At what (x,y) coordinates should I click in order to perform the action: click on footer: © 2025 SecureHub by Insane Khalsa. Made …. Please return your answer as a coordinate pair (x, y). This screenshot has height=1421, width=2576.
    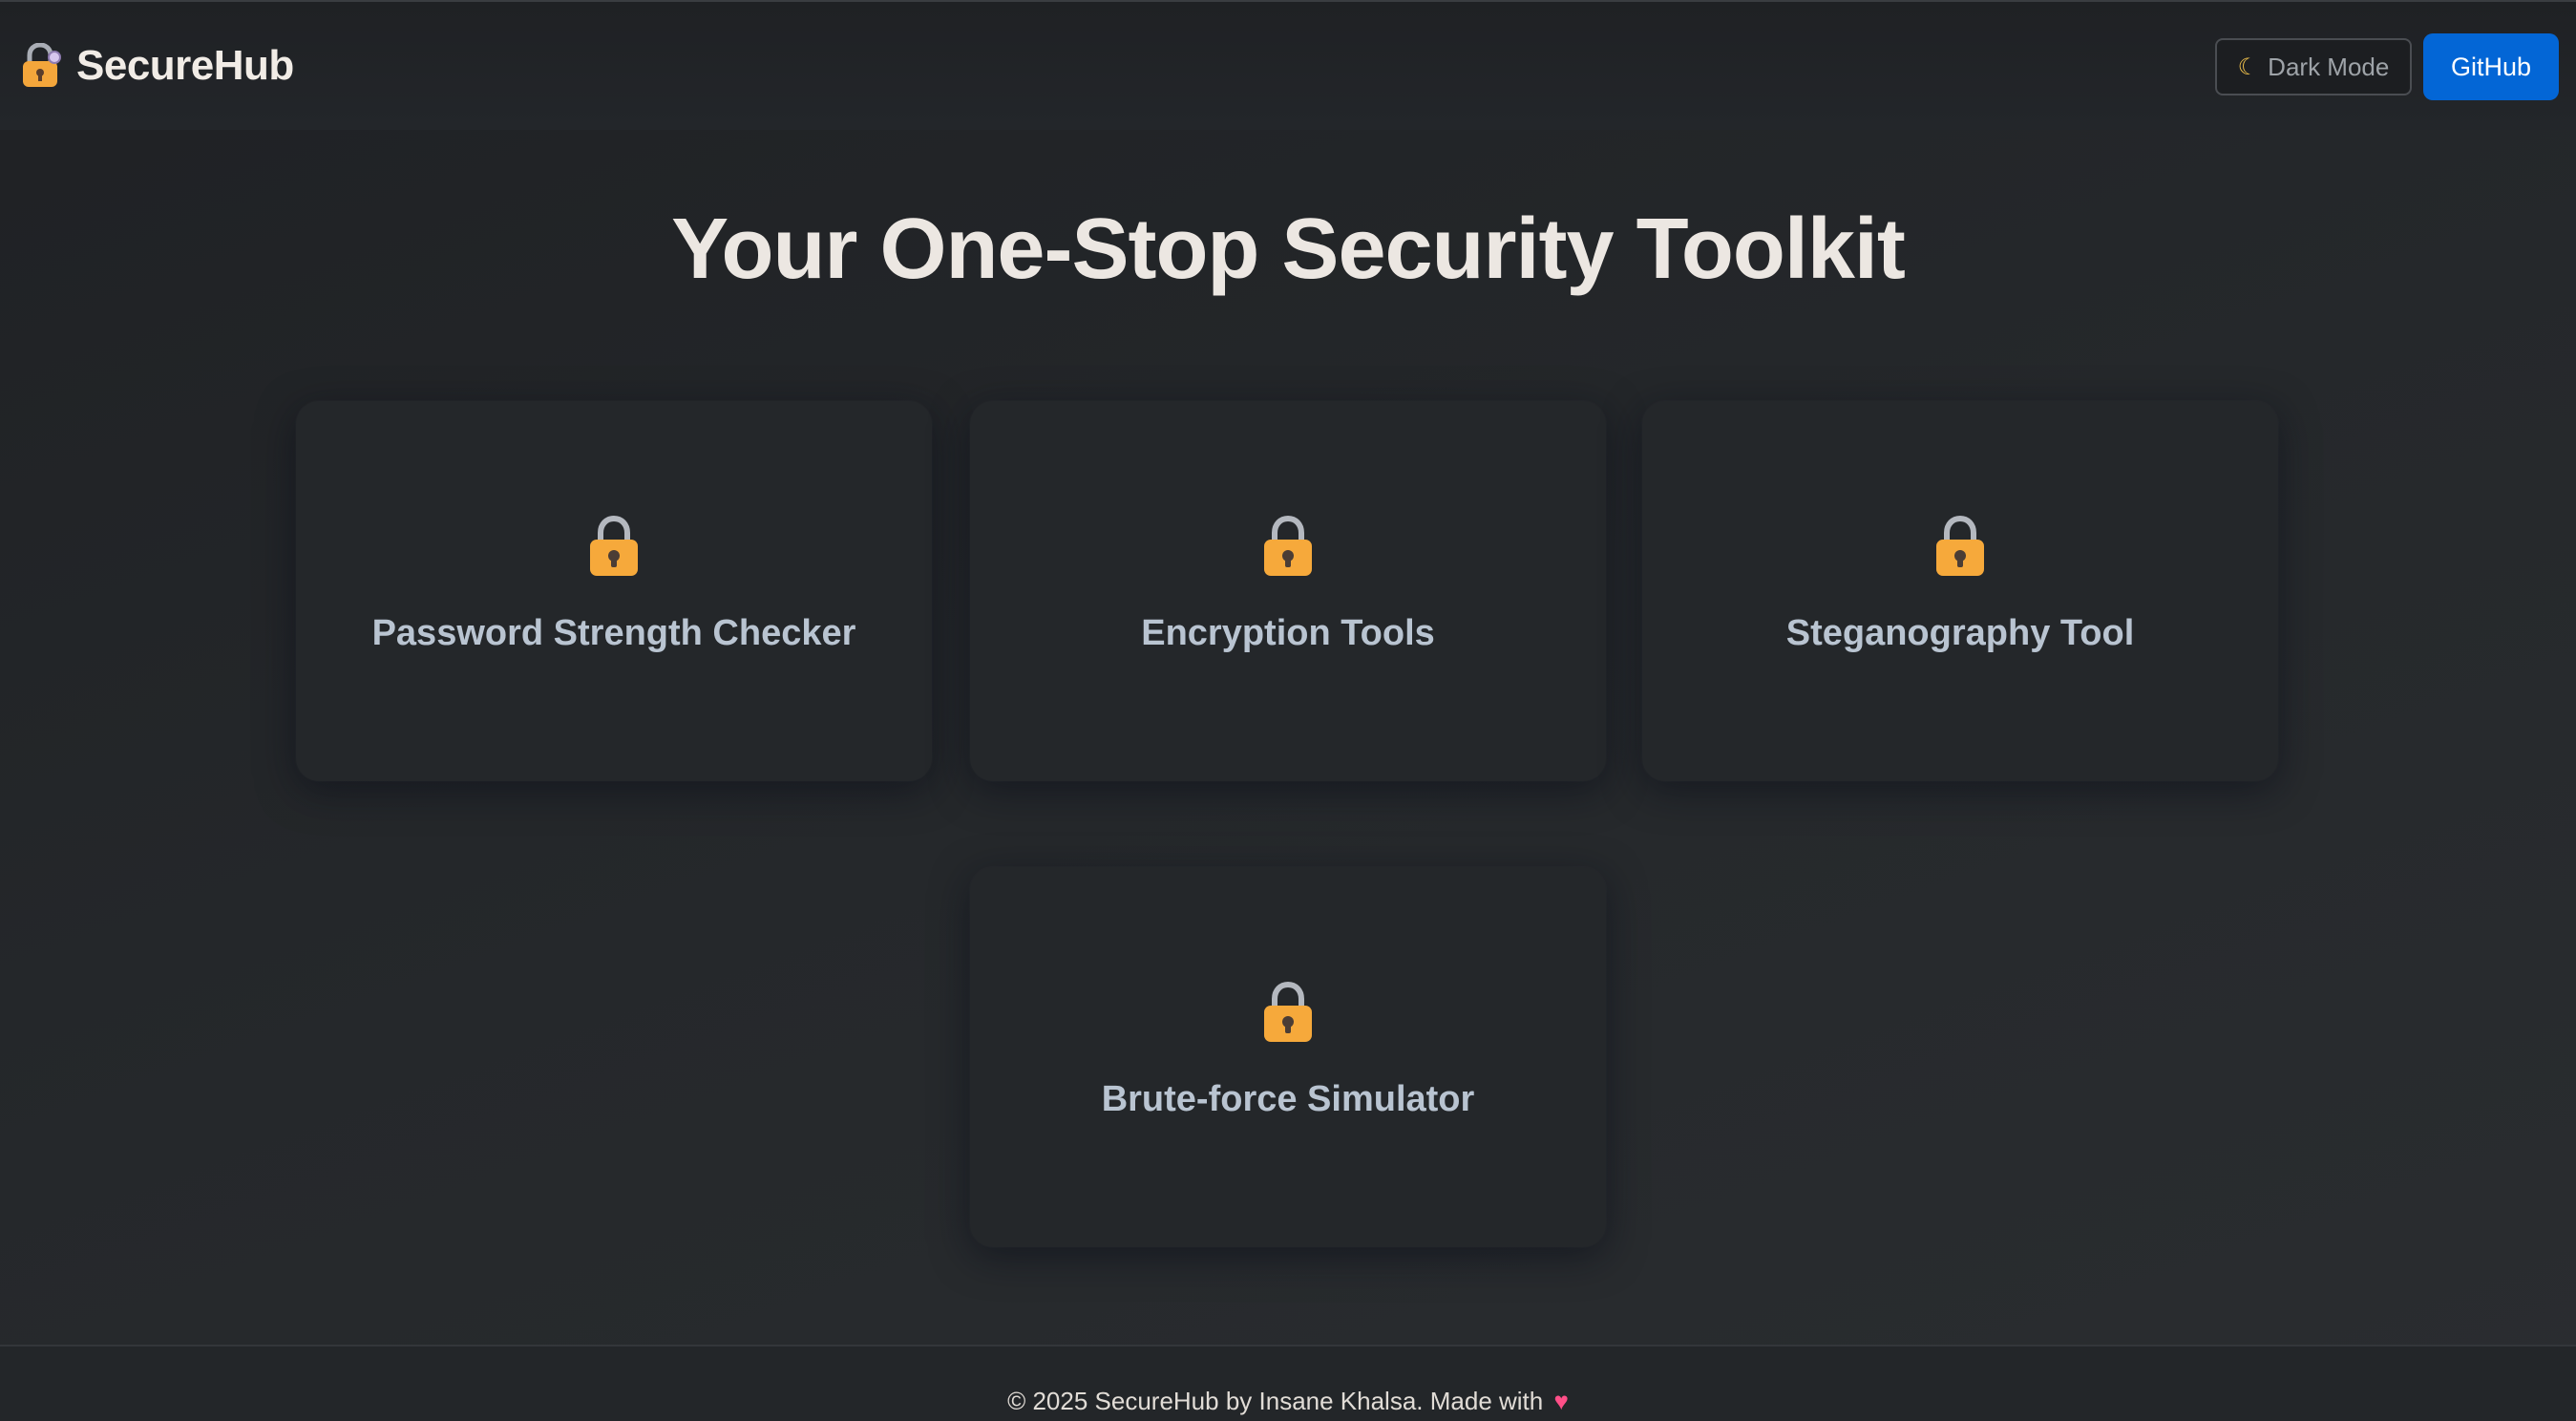
    Looking at the image, I should click on (1288, 1383).